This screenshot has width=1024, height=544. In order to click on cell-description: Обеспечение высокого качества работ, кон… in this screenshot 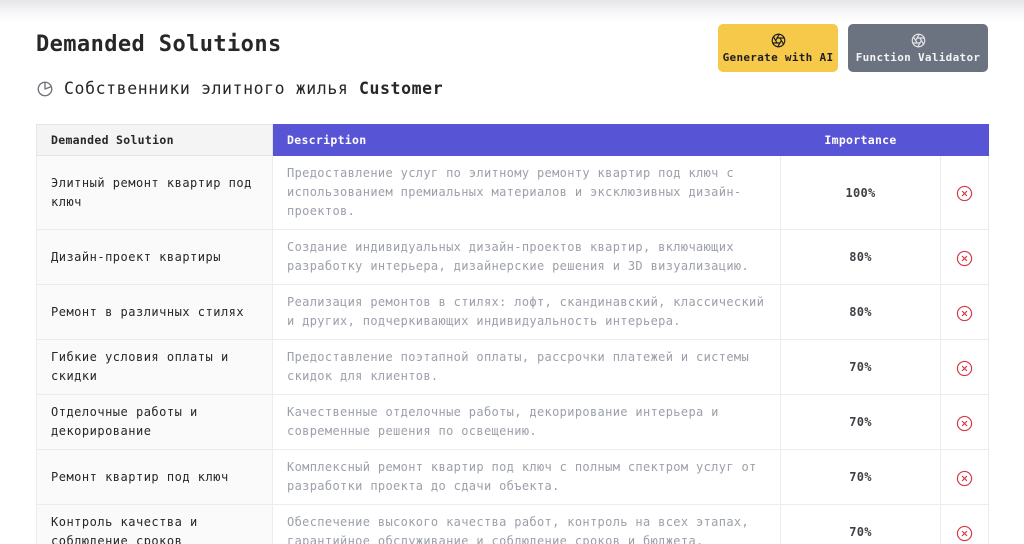, I will do `click(526, 524)`.